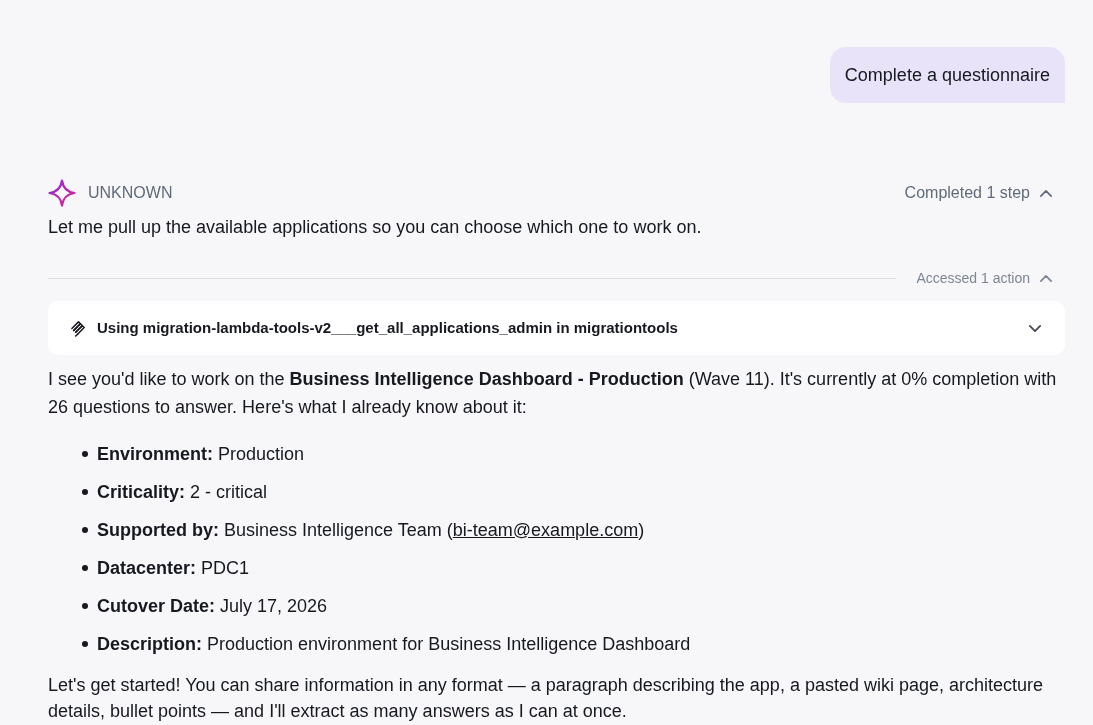 The height and width of the screenshot is (725, 1093). Describe the element at coordinates (978, 193) in the screenshot. I see `steps-toggle: Completed 1 step` at that location.